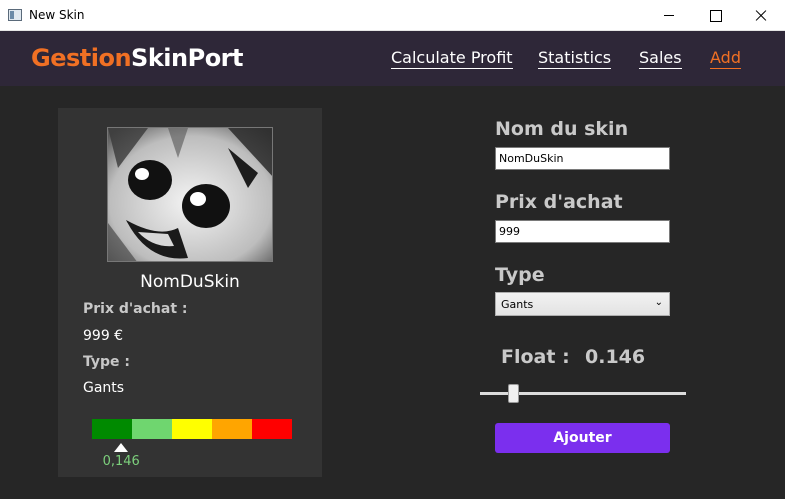 The height and width of the screenshot is (499, 785). I want to click on preview-skin-name: NomDuSkin, so click(190, 282).